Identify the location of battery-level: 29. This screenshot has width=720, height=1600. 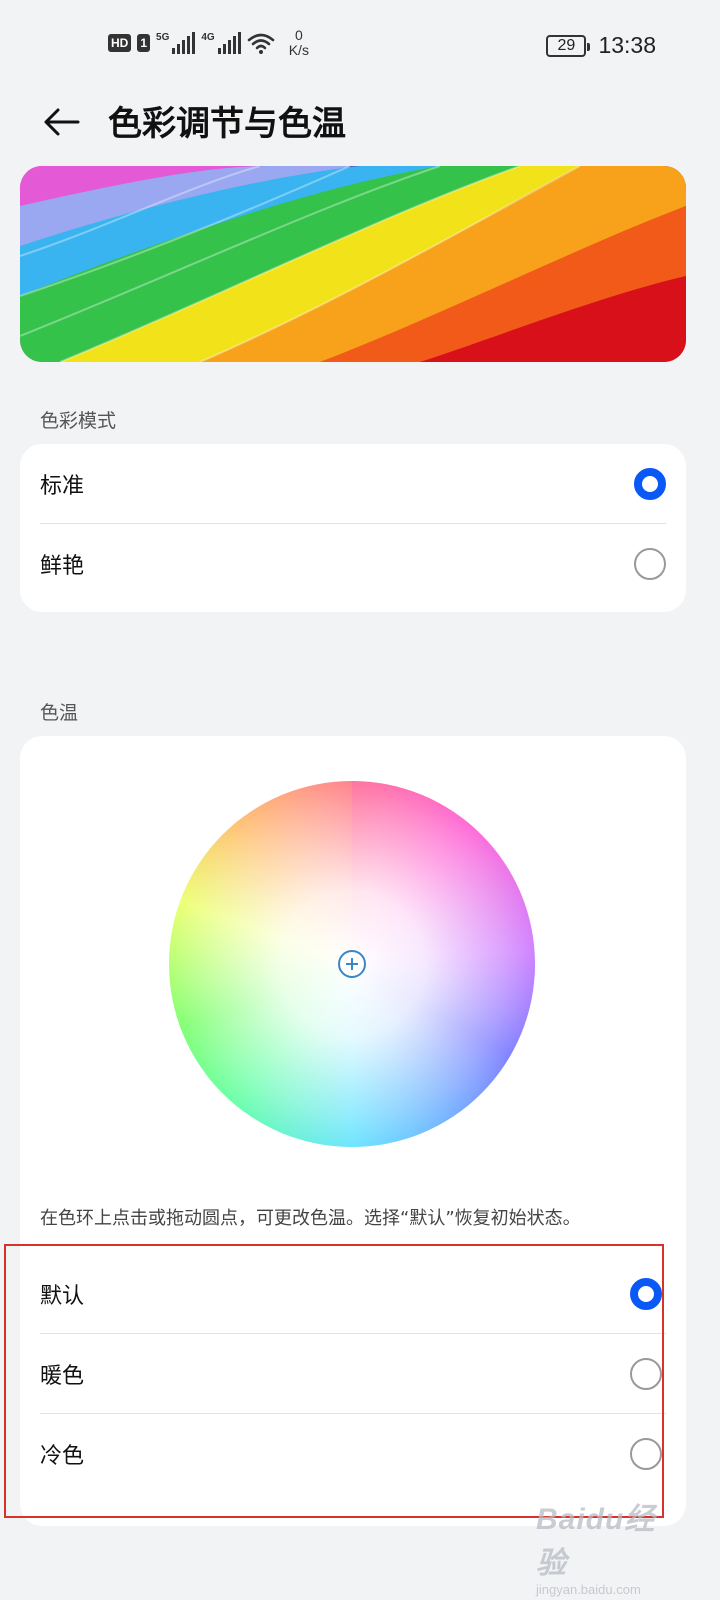
(566, 45).